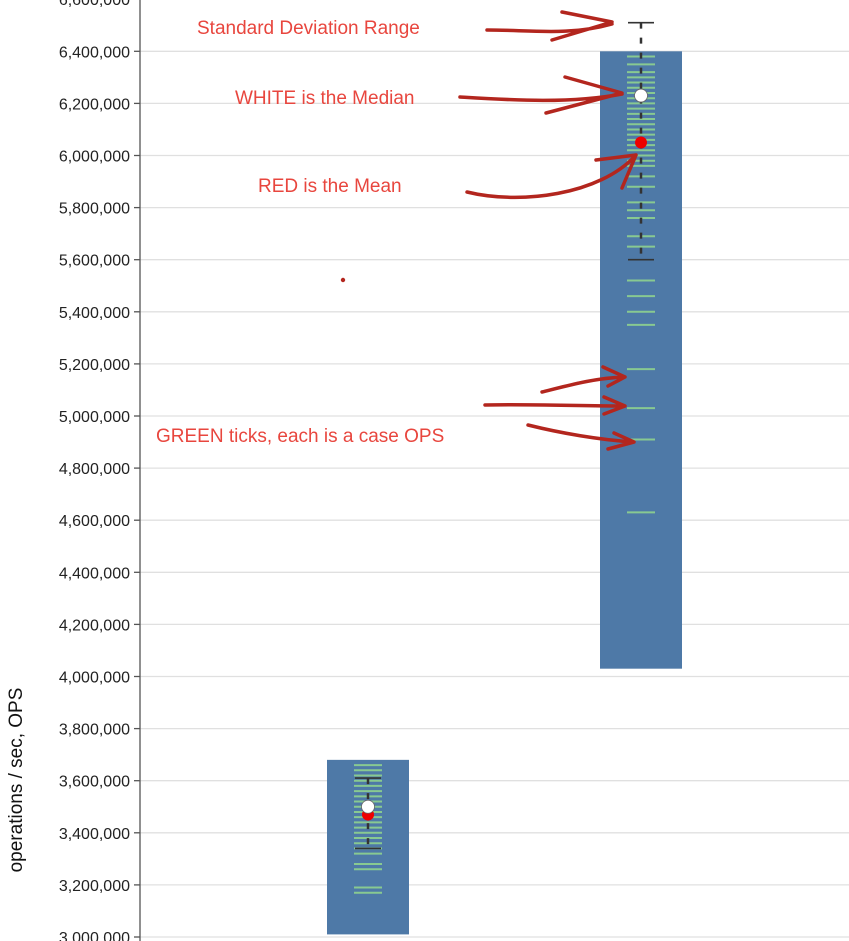 The image size is (849, 941). Describe the element at coordinates (94, 469) in the screenshot. I see `y-tick-label: 4,800,000` at that location.